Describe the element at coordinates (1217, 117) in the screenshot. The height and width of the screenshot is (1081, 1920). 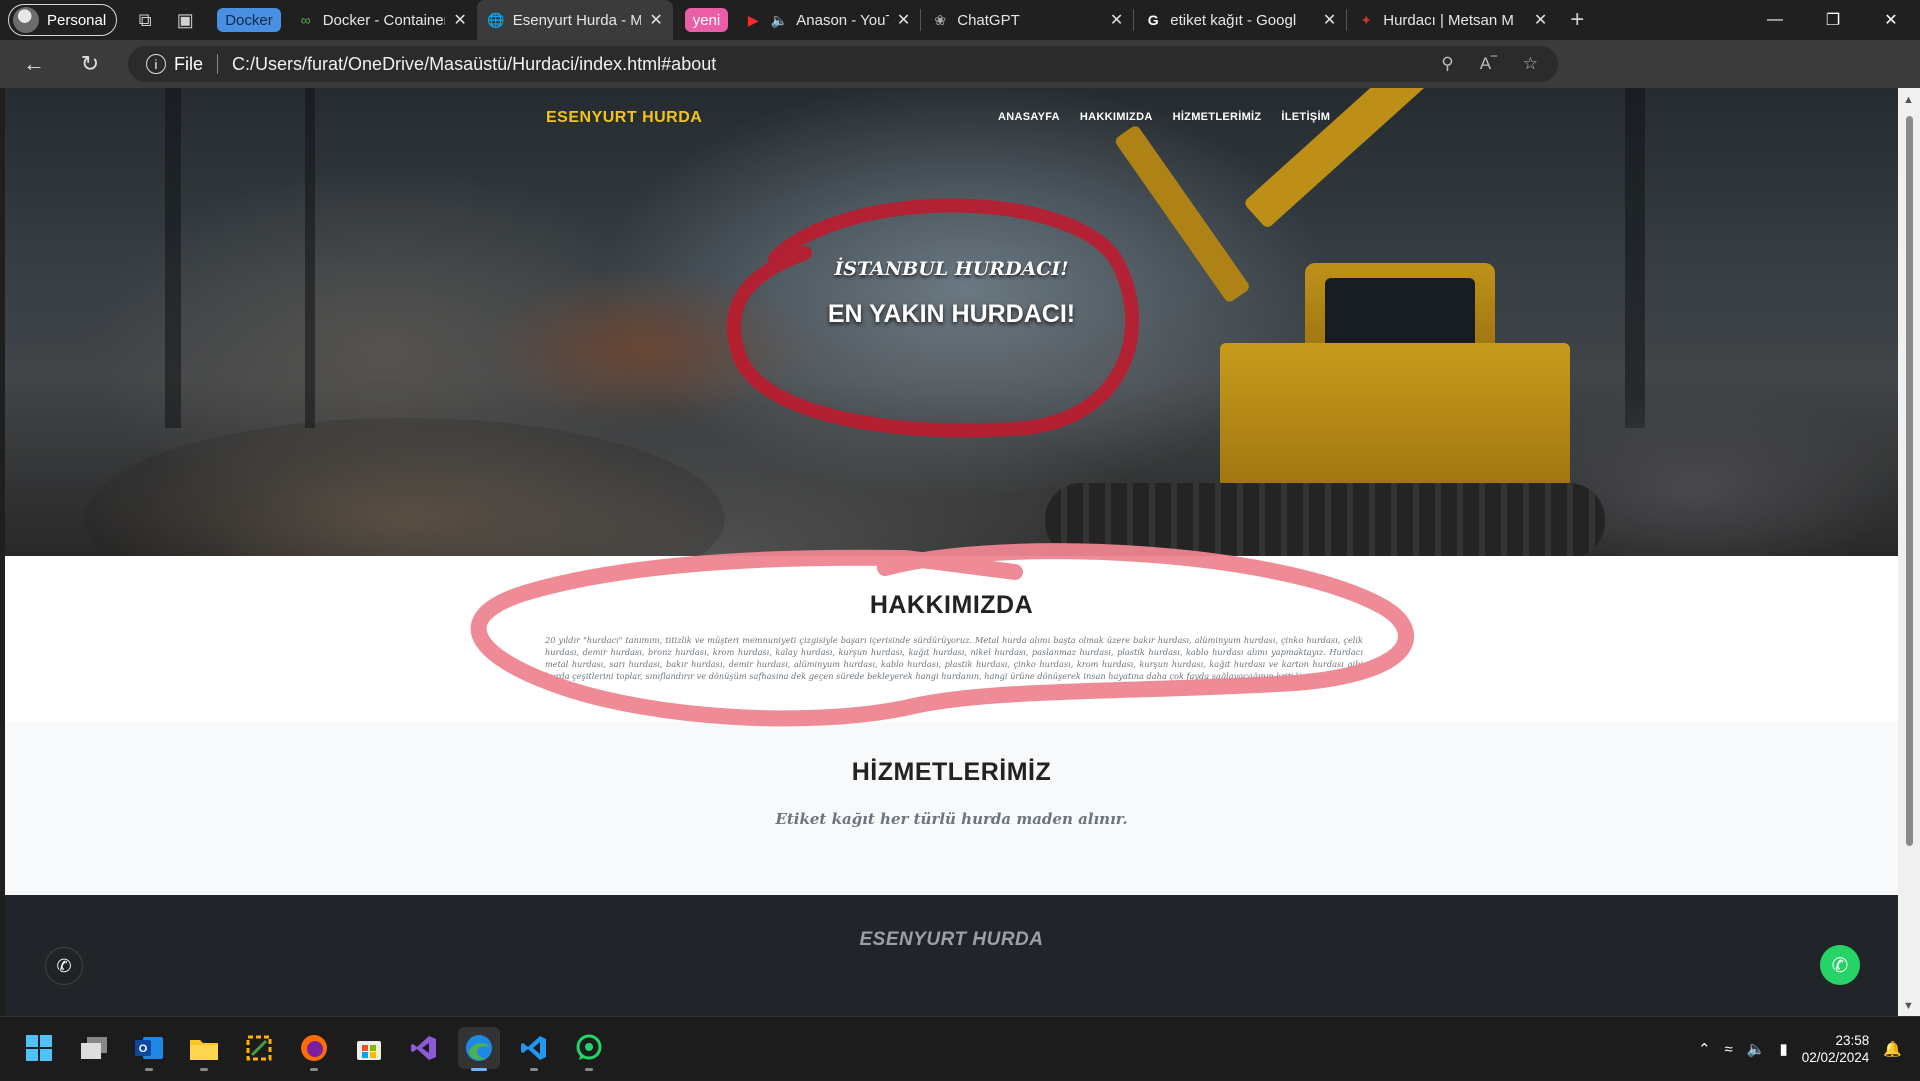
I see `nav-hizmetlerimiz: HİZMETLERİMİZ` at that location.